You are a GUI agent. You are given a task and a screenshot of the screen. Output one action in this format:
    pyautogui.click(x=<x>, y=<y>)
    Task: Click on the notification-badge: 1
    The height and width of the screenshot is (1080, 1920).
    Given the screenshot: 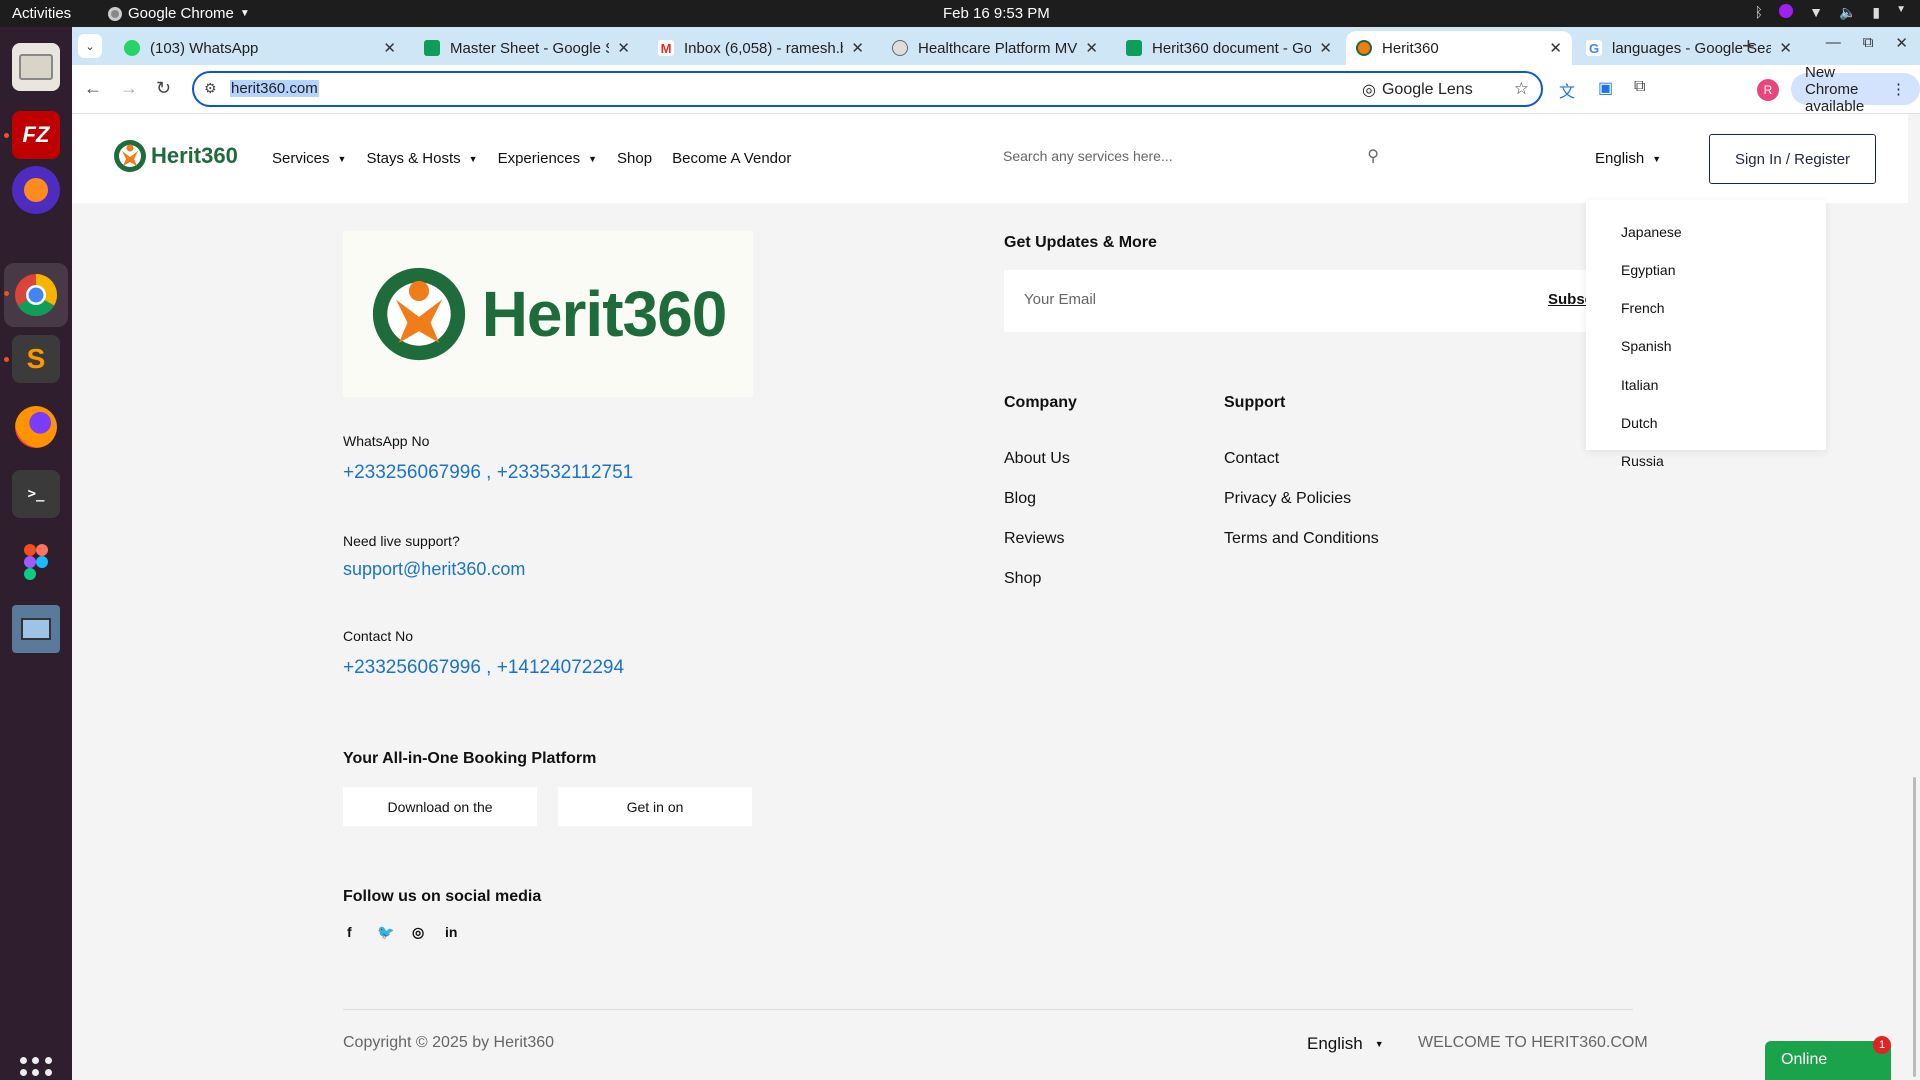 What is the action you would take?
    pyautogui.click(x=1882, y=1045)
    